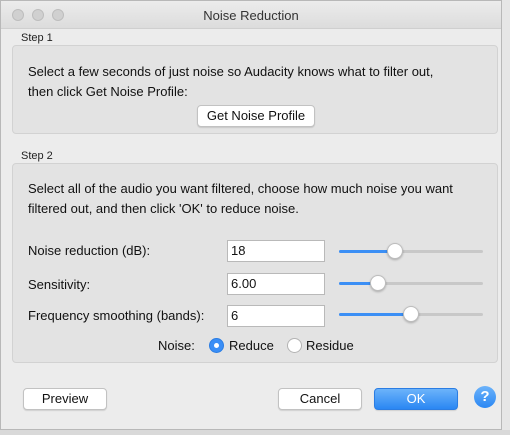 The width and height of the screenshot is (510, 435). I want to click on reduce-radio, so click(216, 345).